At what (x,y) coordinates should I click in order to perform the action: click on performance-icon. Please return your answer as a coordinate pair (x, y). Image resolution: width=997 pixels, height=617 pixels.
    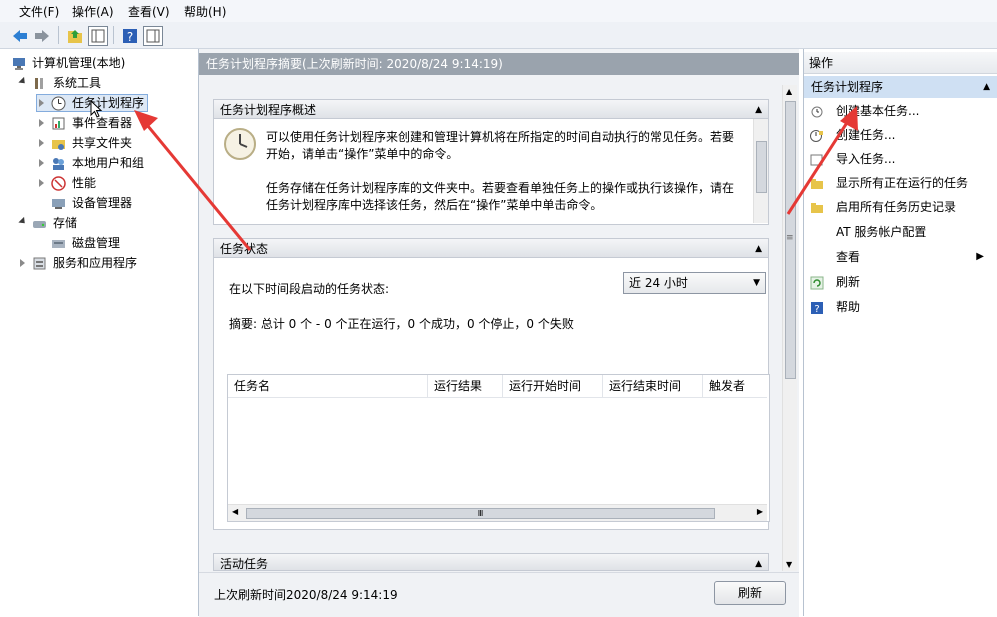
    Looking at the image, I should click on (58, 183).